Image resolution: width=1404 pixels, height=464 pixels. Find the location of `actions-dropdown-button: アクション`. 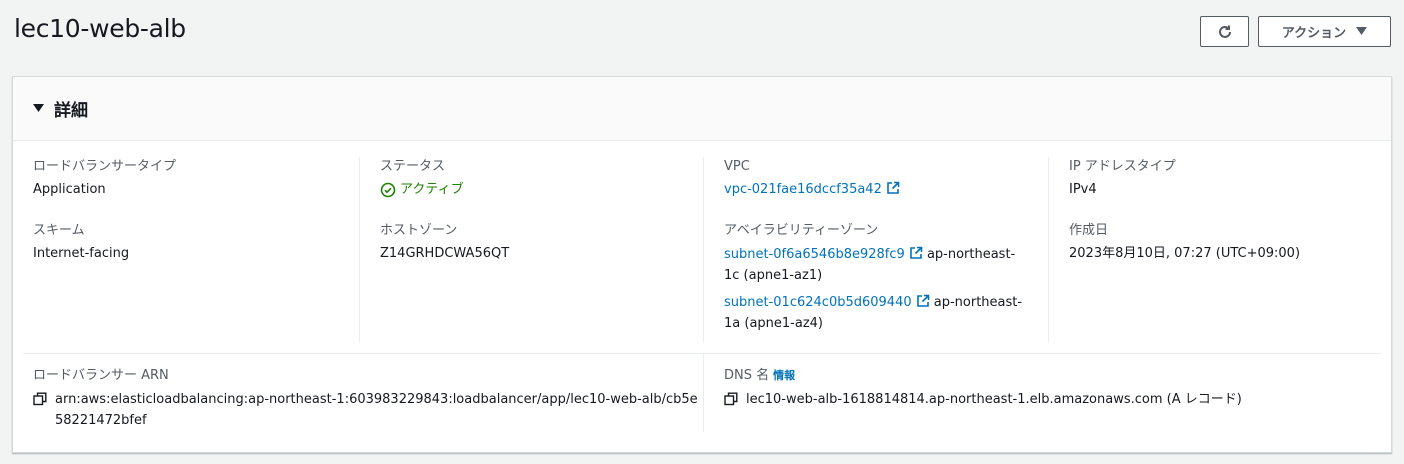

actions-dropdown-button: アクション is located at coordinates (1324, 31).